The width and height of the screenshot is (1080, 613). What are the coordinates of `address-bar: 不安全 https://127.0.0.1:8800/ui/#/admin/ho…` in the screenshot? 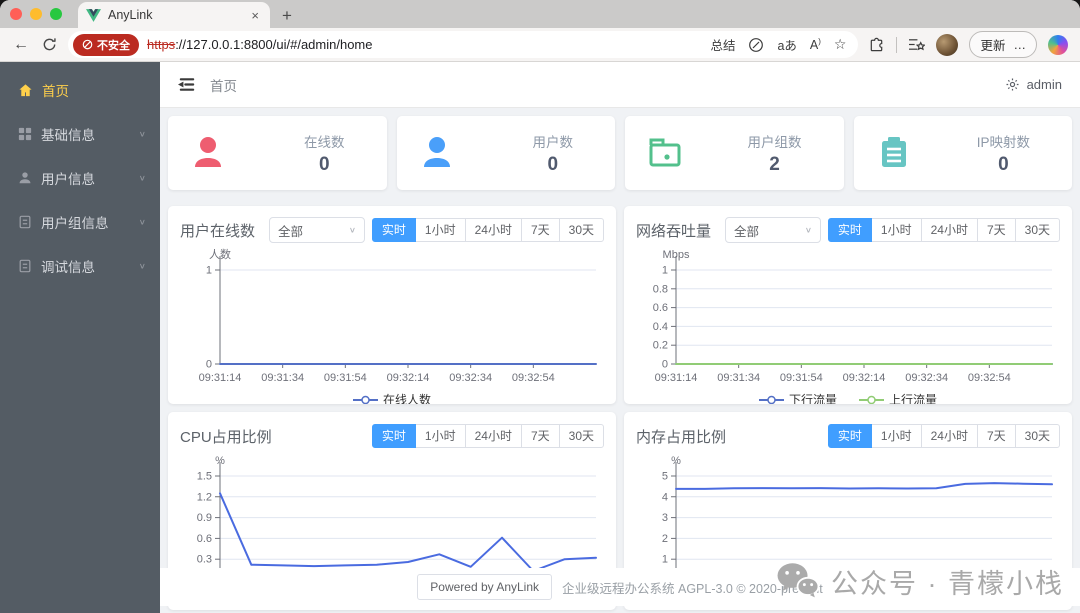 It's located at (463, 44).